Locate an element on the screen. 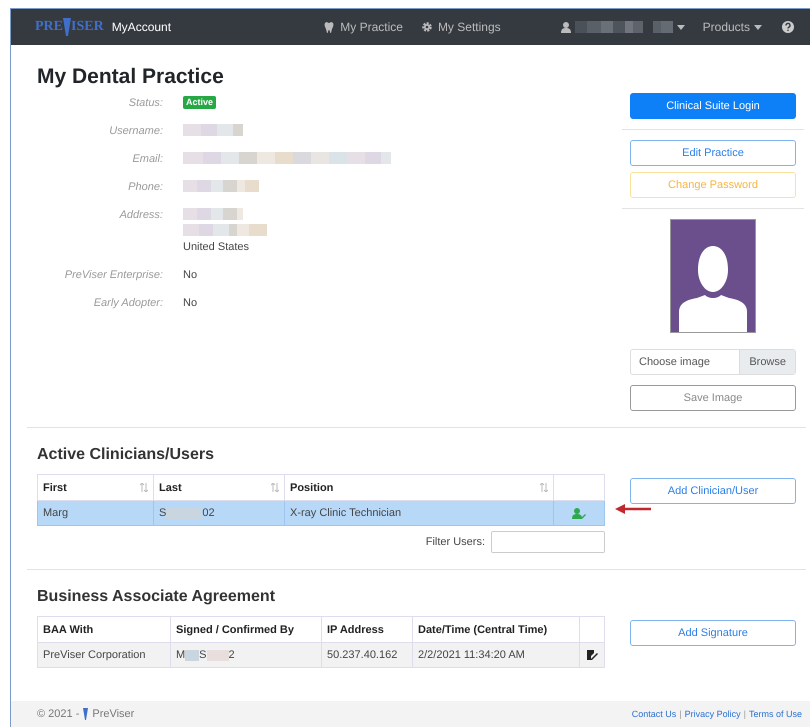 Image resolution: width=810 pixels, height=727 pixels. footer-link: Contact Us is located at coordinates (654, 714).